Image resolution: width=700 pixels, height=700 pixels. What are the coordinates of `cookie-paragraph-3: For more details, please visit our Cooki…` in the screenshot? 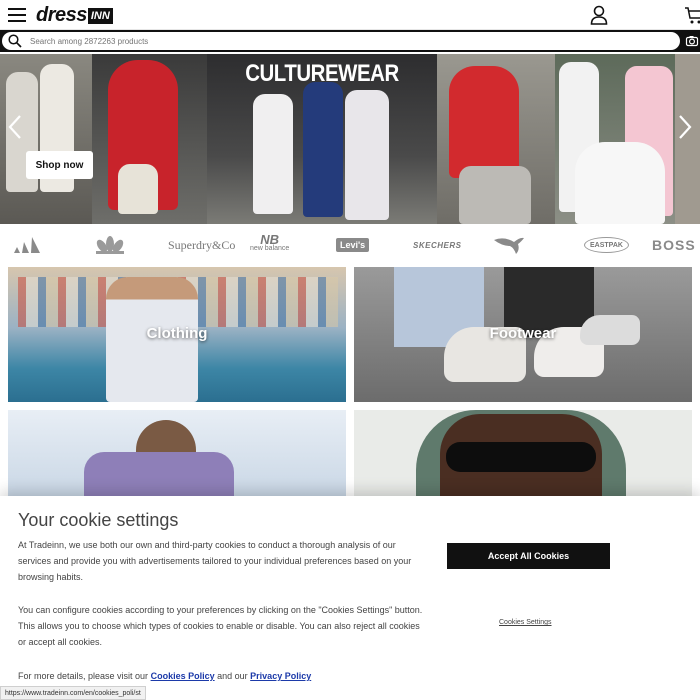 It's located at (248, 676).